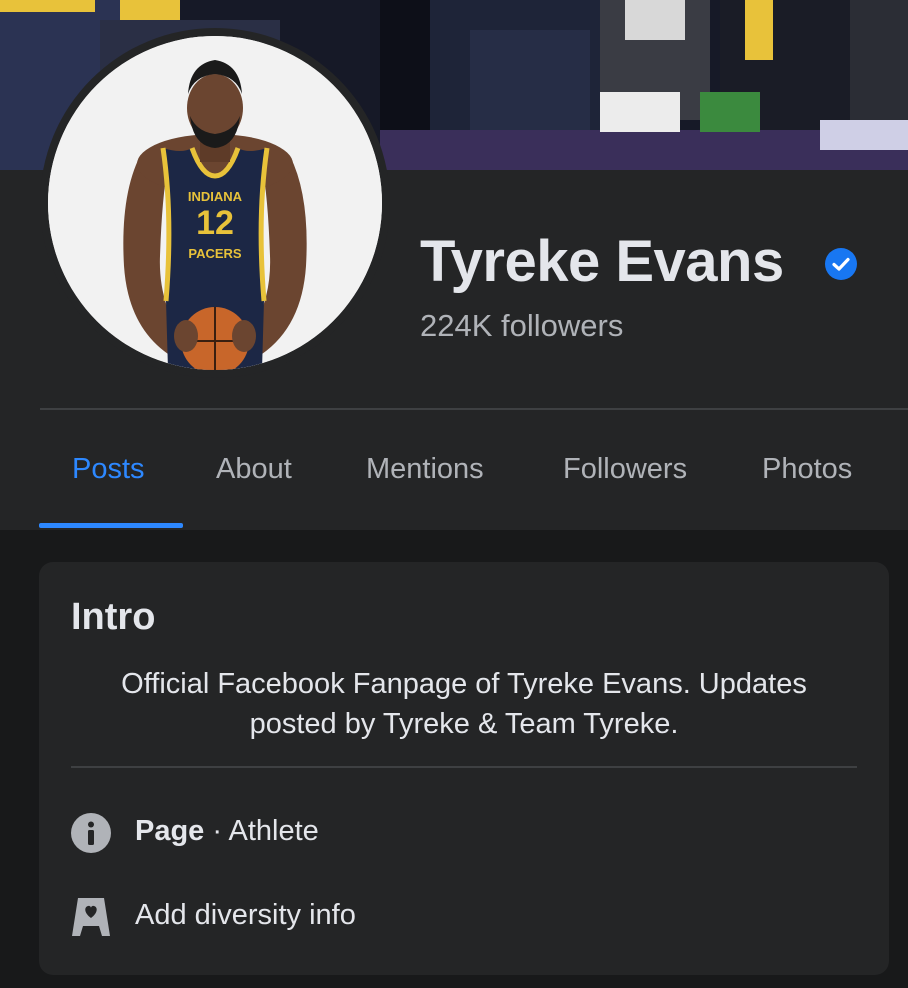  What do you see at coordinates (625, 469) in the screenshot?
I see `tab-followers: Followers` at bounding box center [625, 469].